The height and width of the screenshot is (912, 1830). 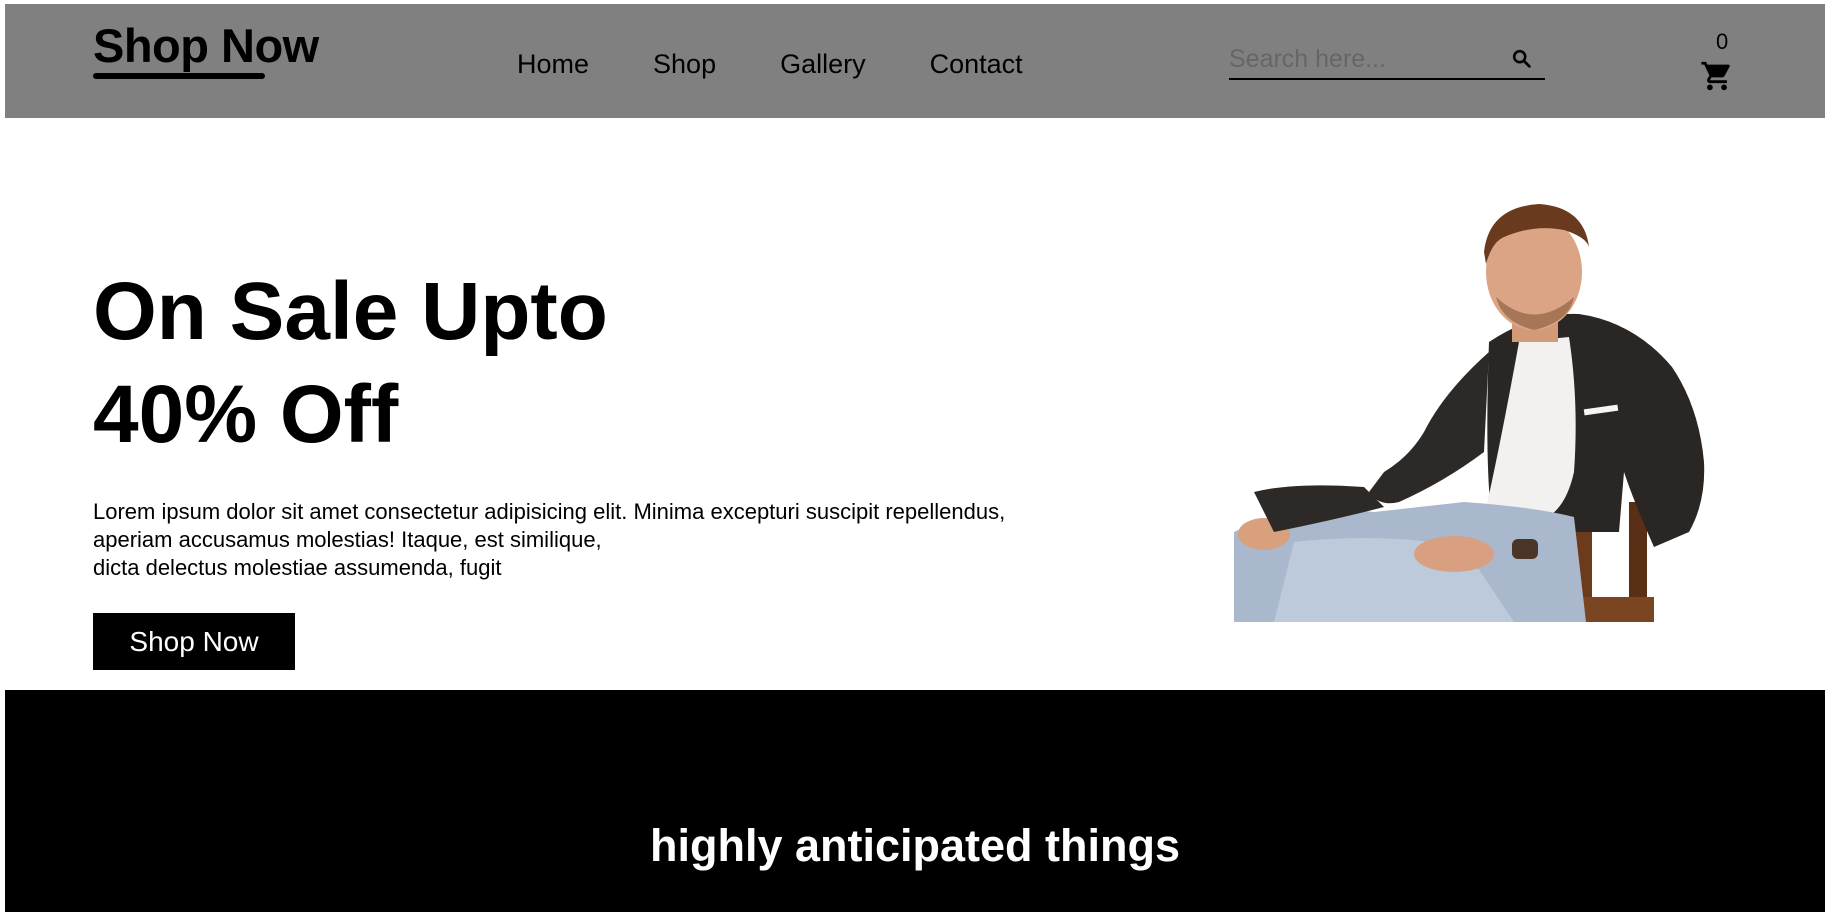 What do you see at coordinates (553, 64) in the screenshot?
I see `nav-home: Home` at bounding box center [553, 64].